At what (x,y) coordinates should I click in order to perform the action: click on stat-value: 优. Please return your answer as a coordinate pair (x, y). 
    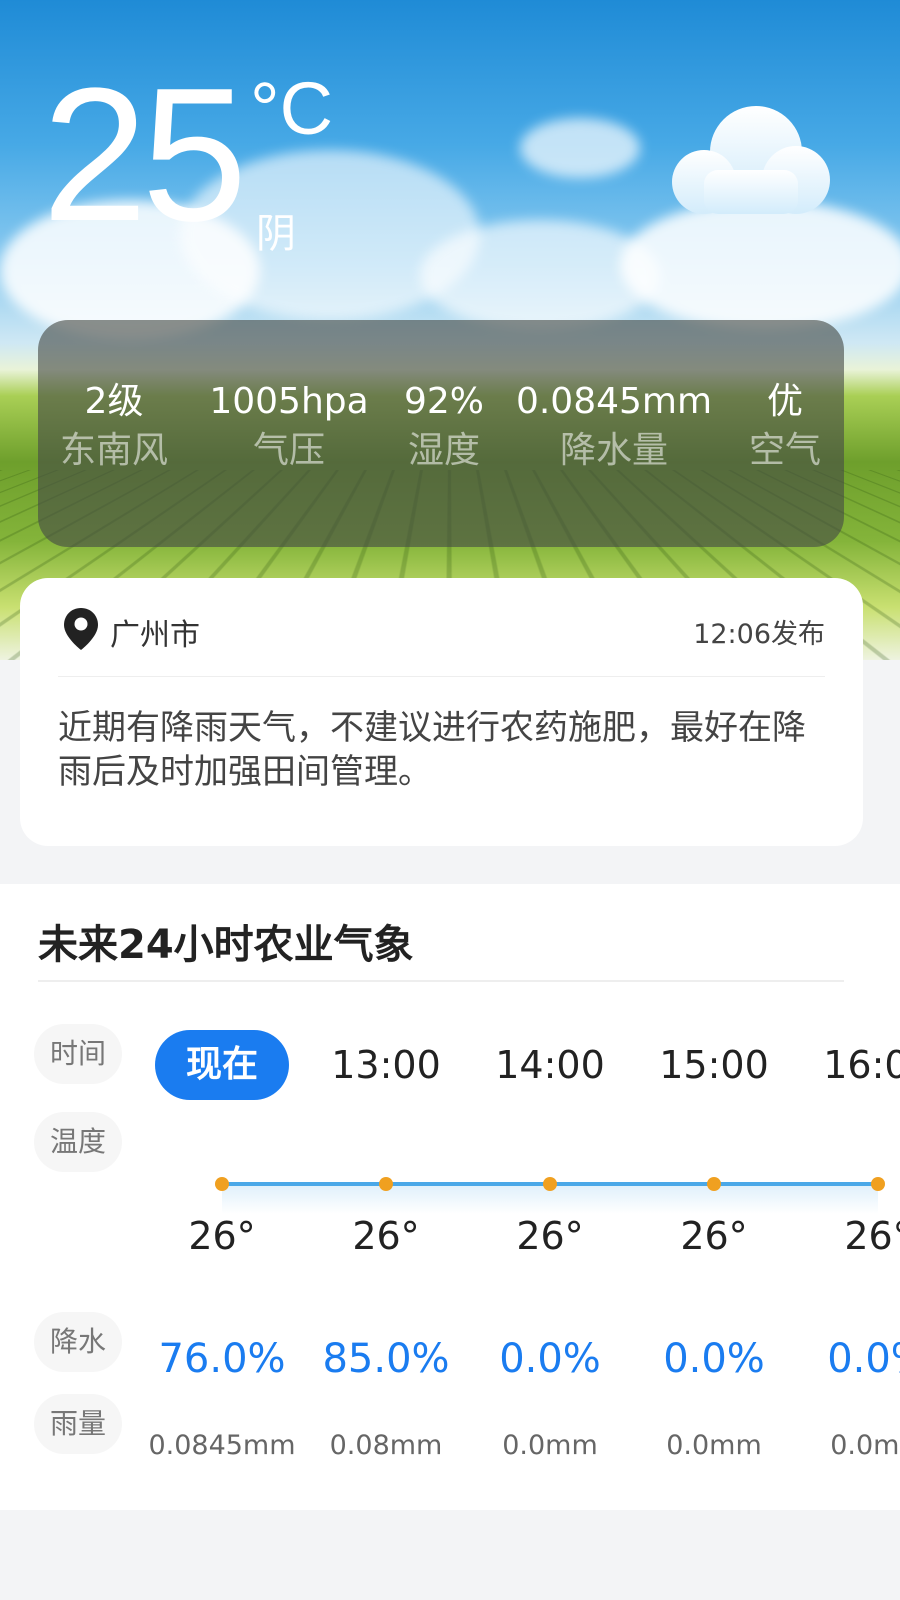
    Looking at the image, I should click on (785, 401).